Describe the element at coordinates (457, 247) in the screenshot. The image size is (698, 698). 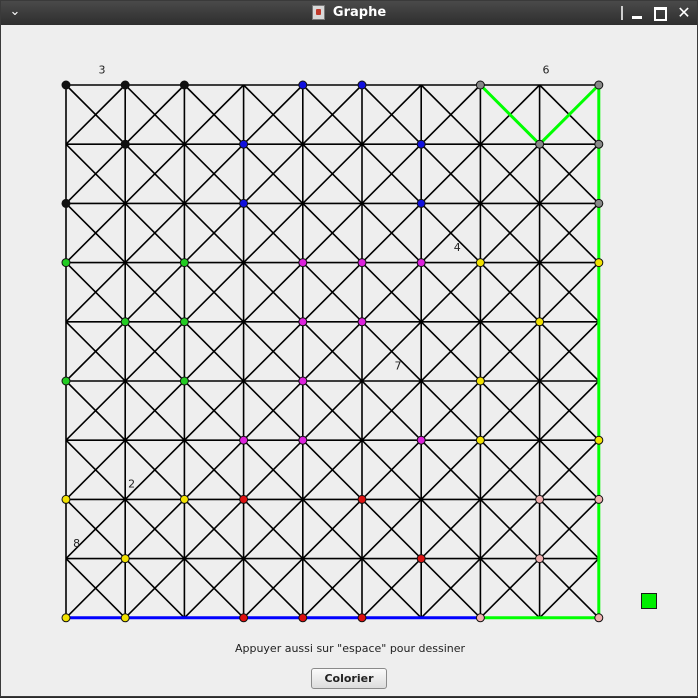
I see `graph-label-4: 4` at that location.